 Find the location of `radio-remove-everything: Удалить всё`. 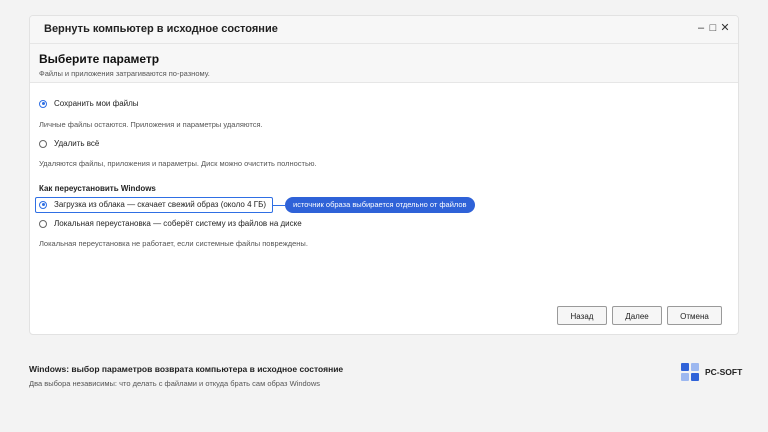

radio-remove-everything: Удалить всё is located at coordinates (69, 143).